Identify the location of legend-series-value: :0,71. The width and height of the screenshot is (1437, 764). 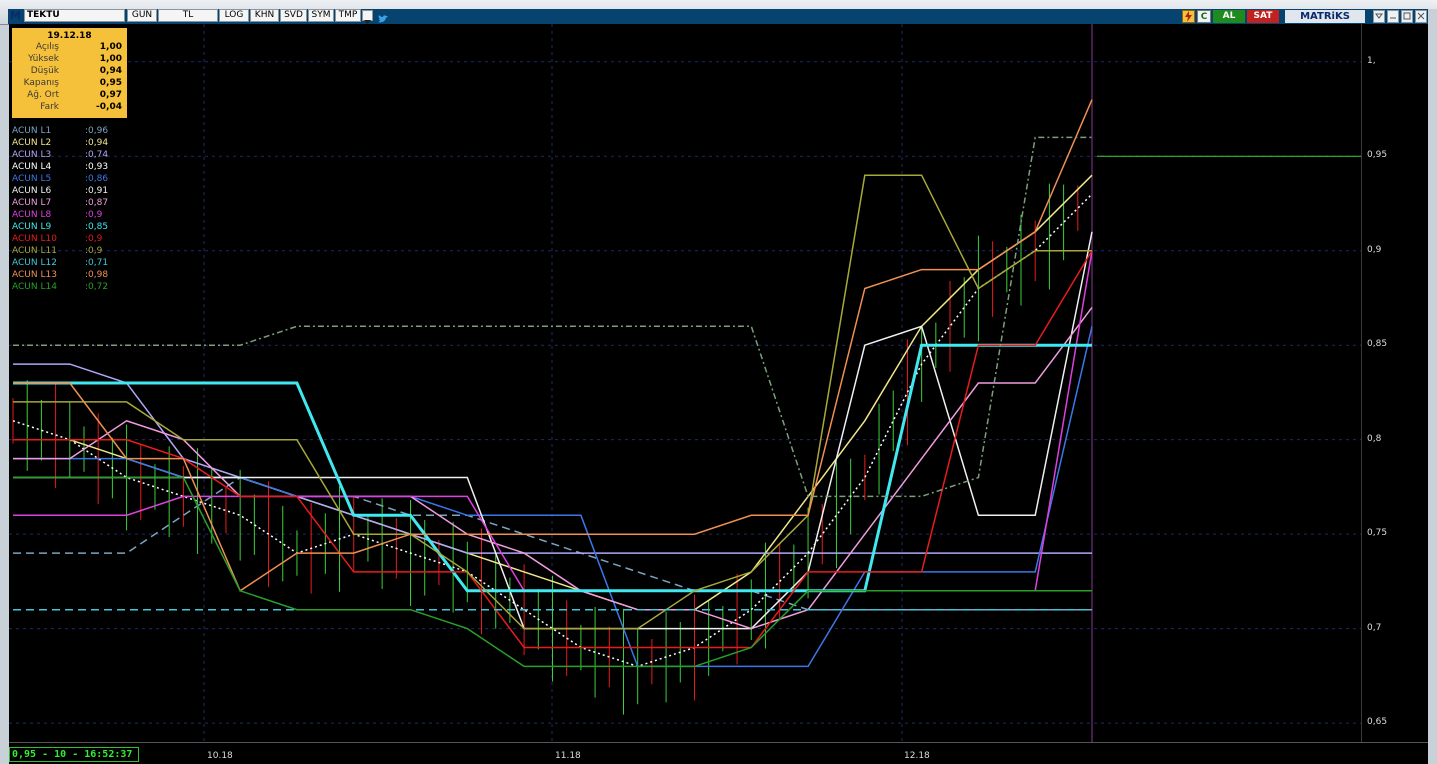
(97, 263).